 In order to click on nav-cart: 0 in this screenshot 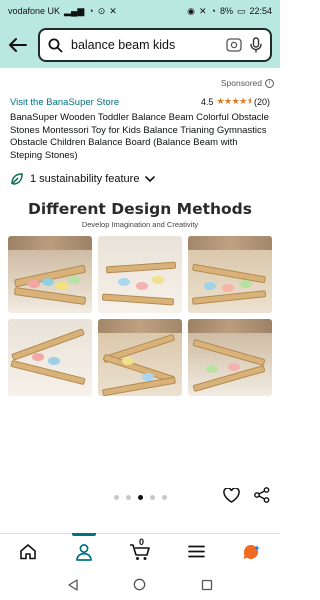, I will do `click(140, 552)`.